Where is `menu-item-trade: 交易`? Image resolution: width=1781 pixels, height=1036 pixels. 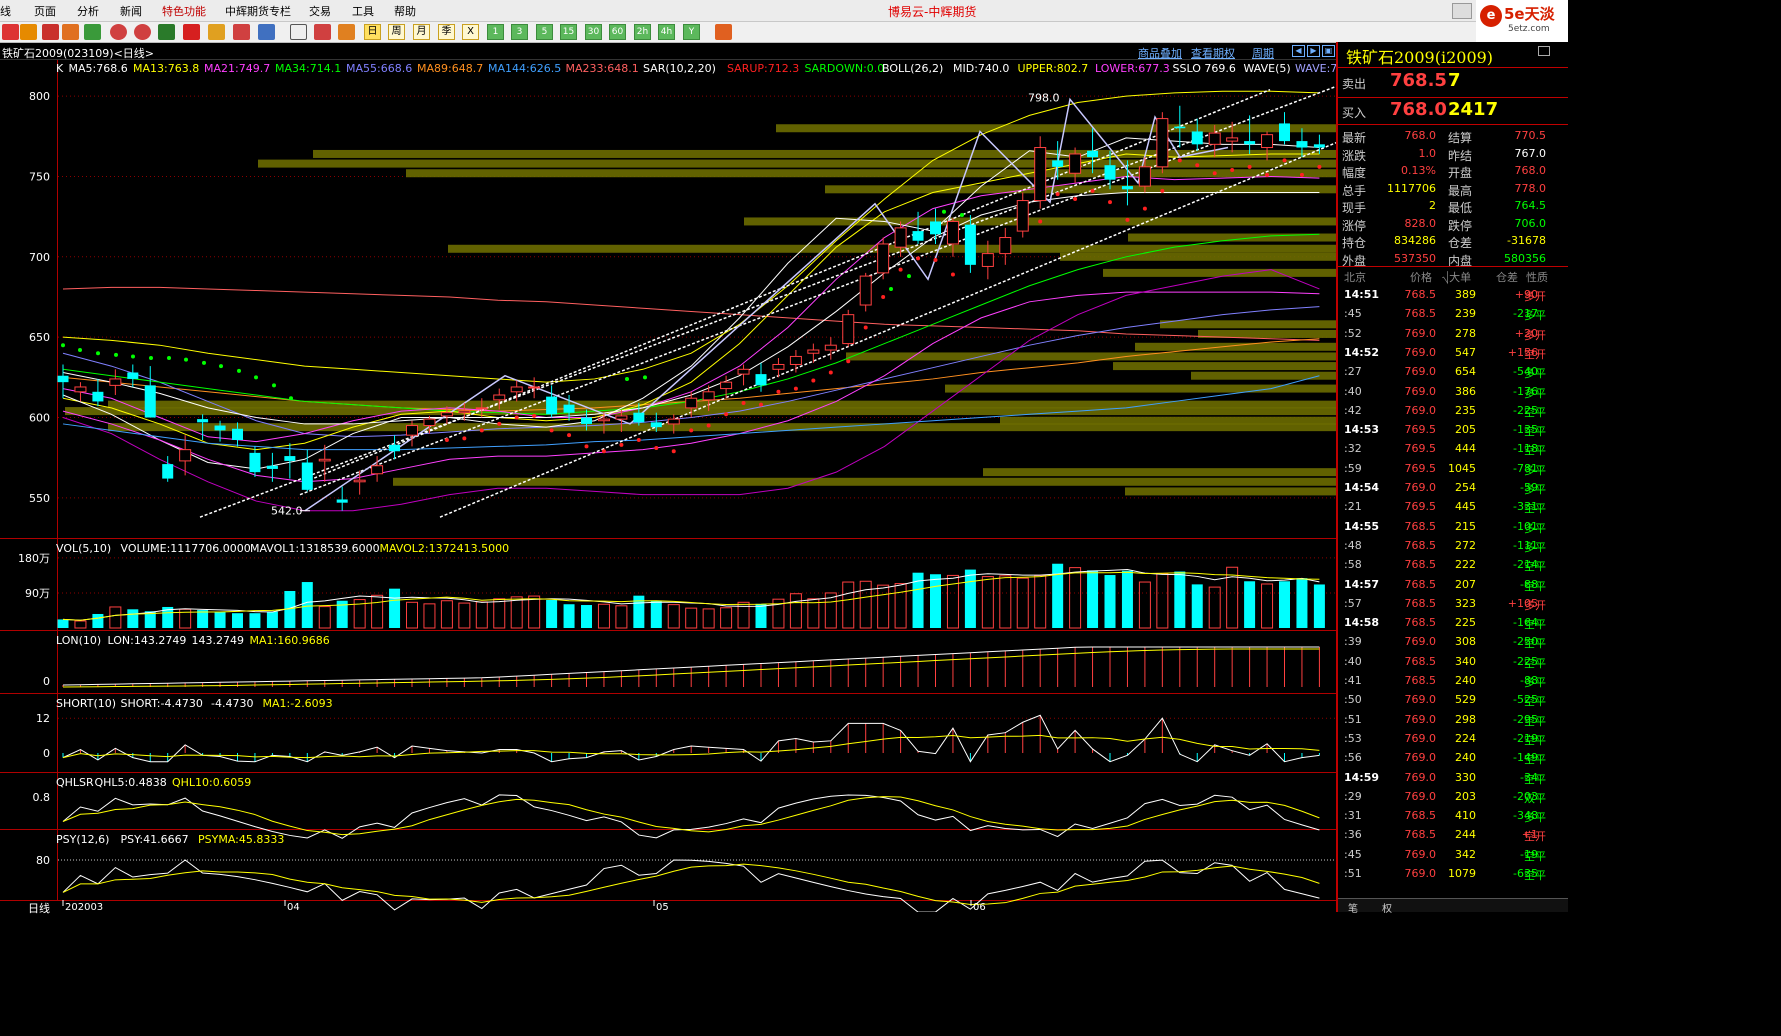
menu-item-trade: 交易 is located at coordinates (320, 11).